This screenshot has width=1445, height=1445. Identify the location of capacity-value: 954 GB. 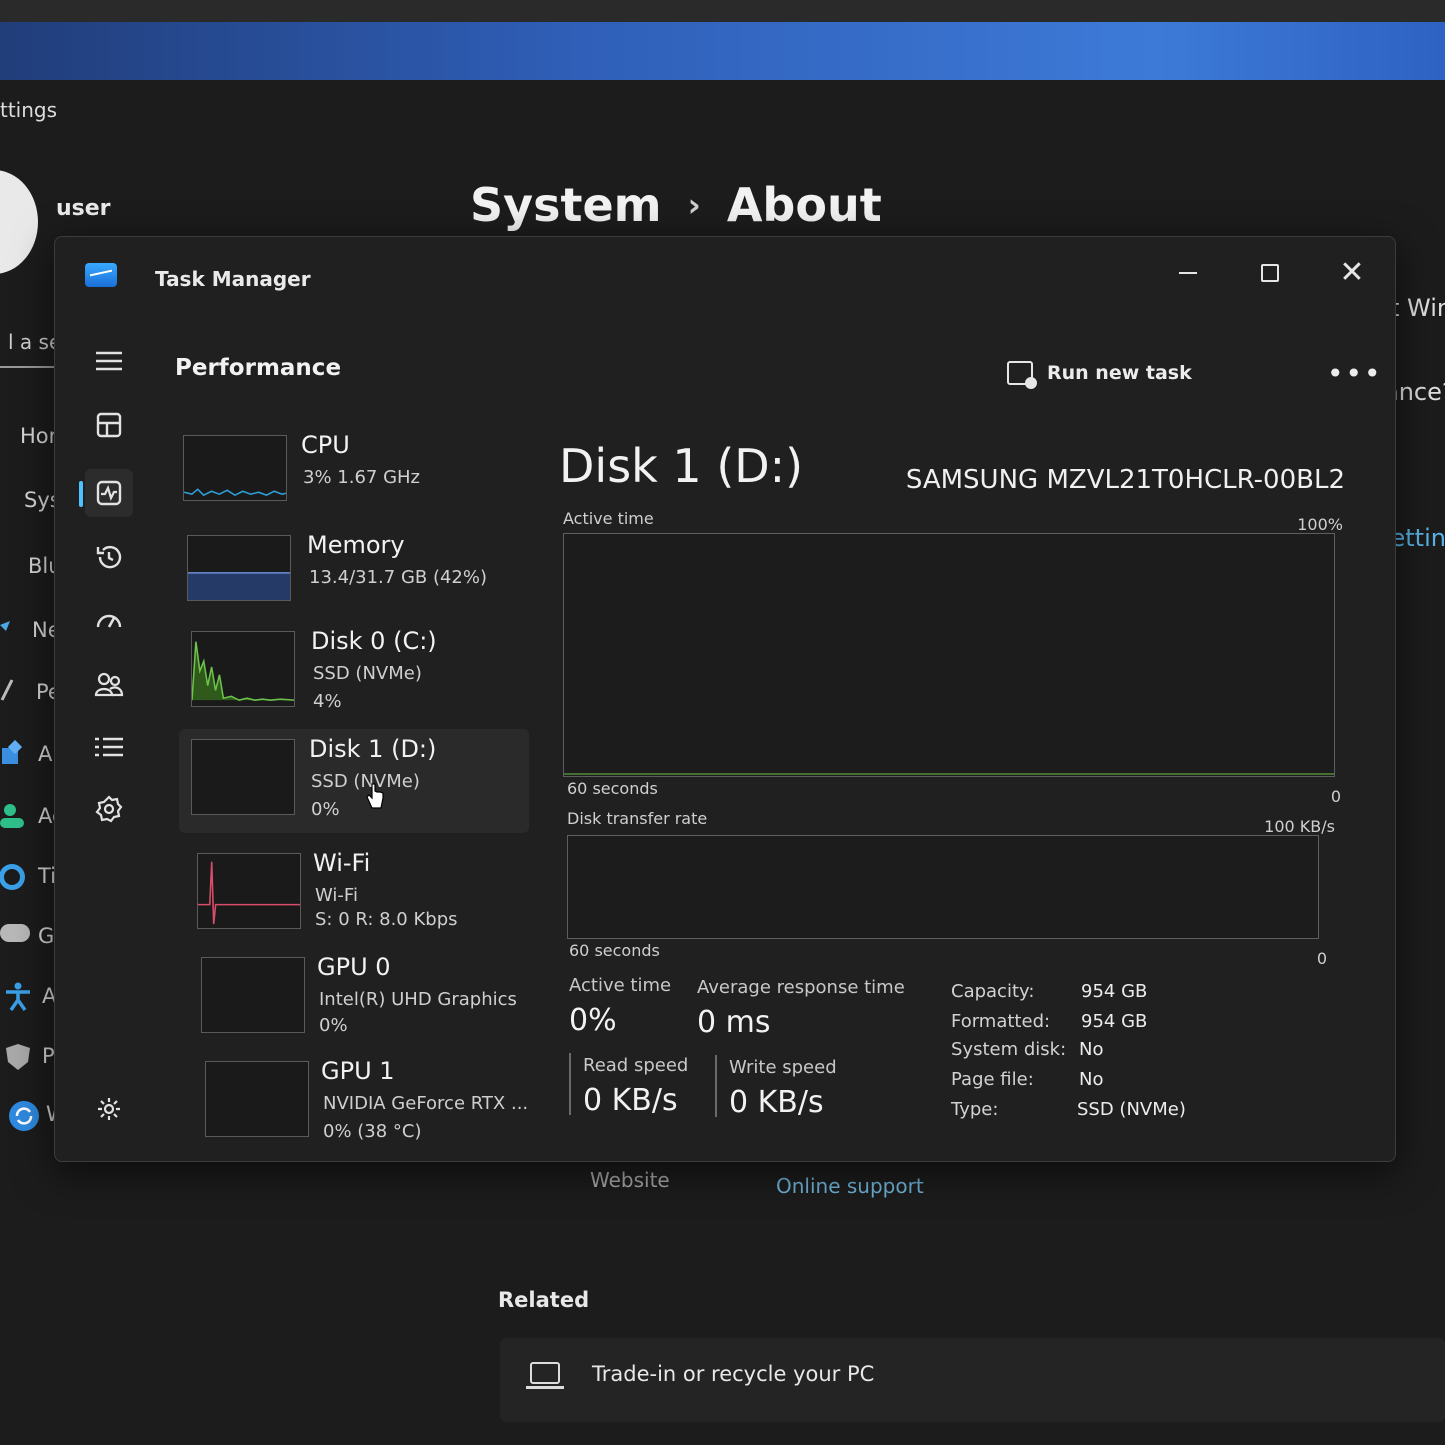
(1114, 991).